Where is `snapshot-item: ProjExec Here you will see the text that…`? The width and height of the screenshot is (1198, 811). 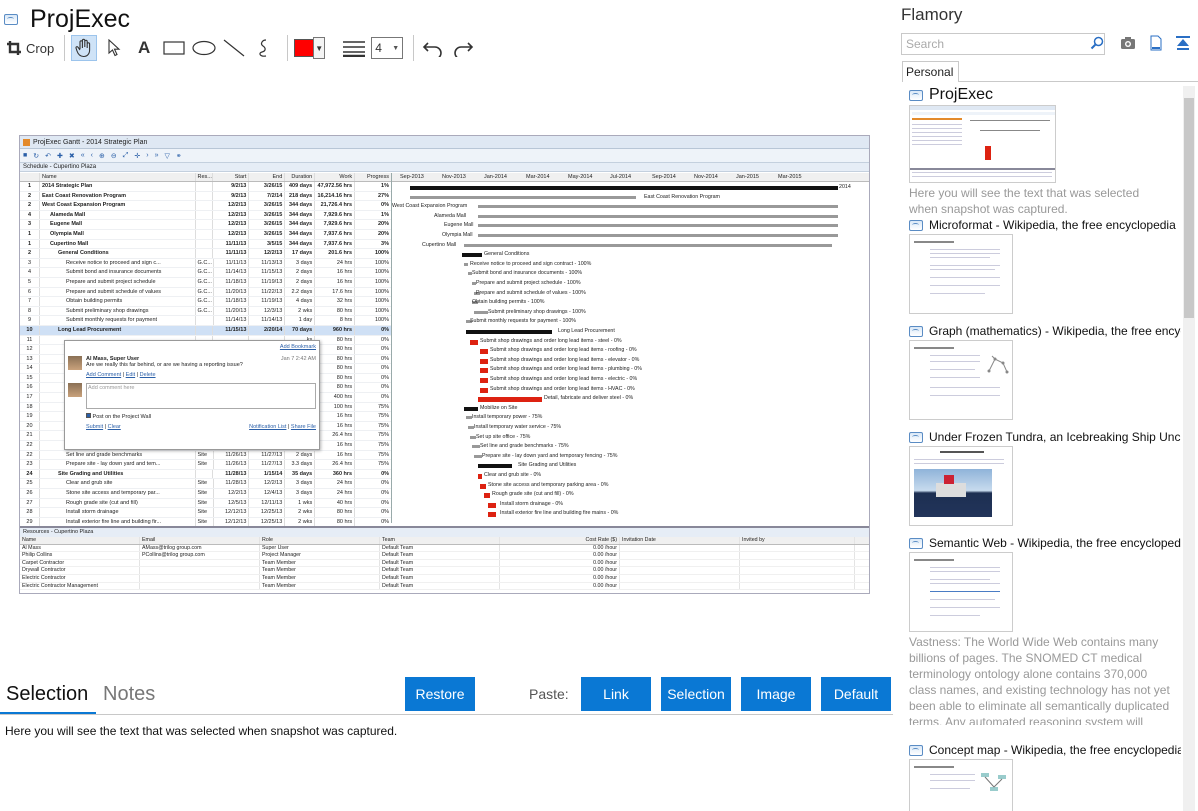 snapshot-item: ProjExec Here you will see the text that… is located at coordinates (1045, 151).